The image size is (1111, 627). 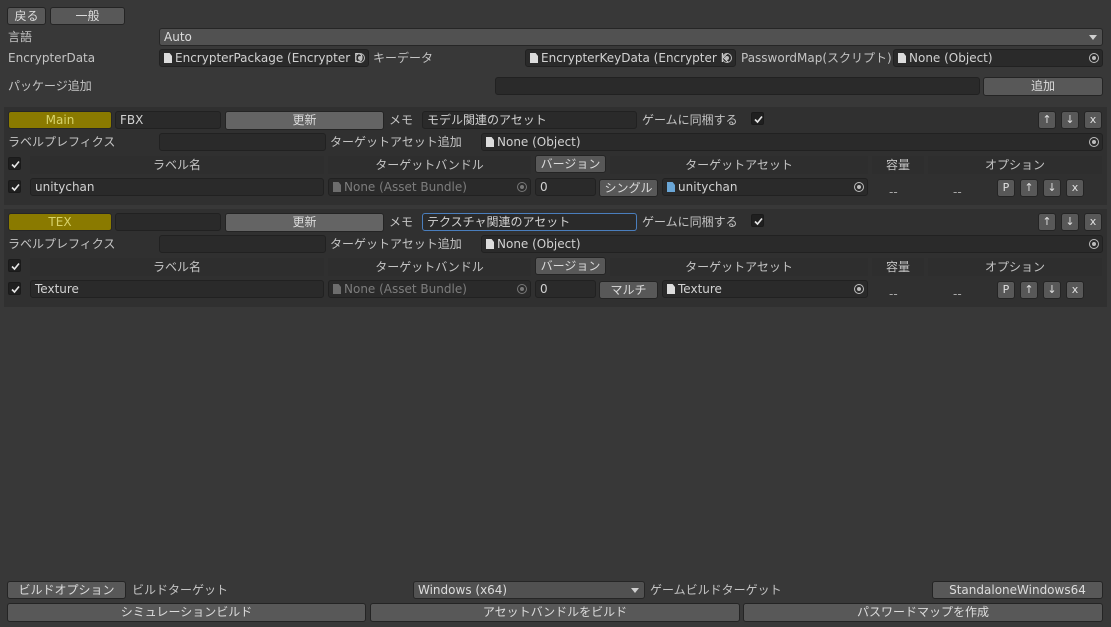 I want to click on build-target-value: Windows (x64), so click(x=463, y=590).